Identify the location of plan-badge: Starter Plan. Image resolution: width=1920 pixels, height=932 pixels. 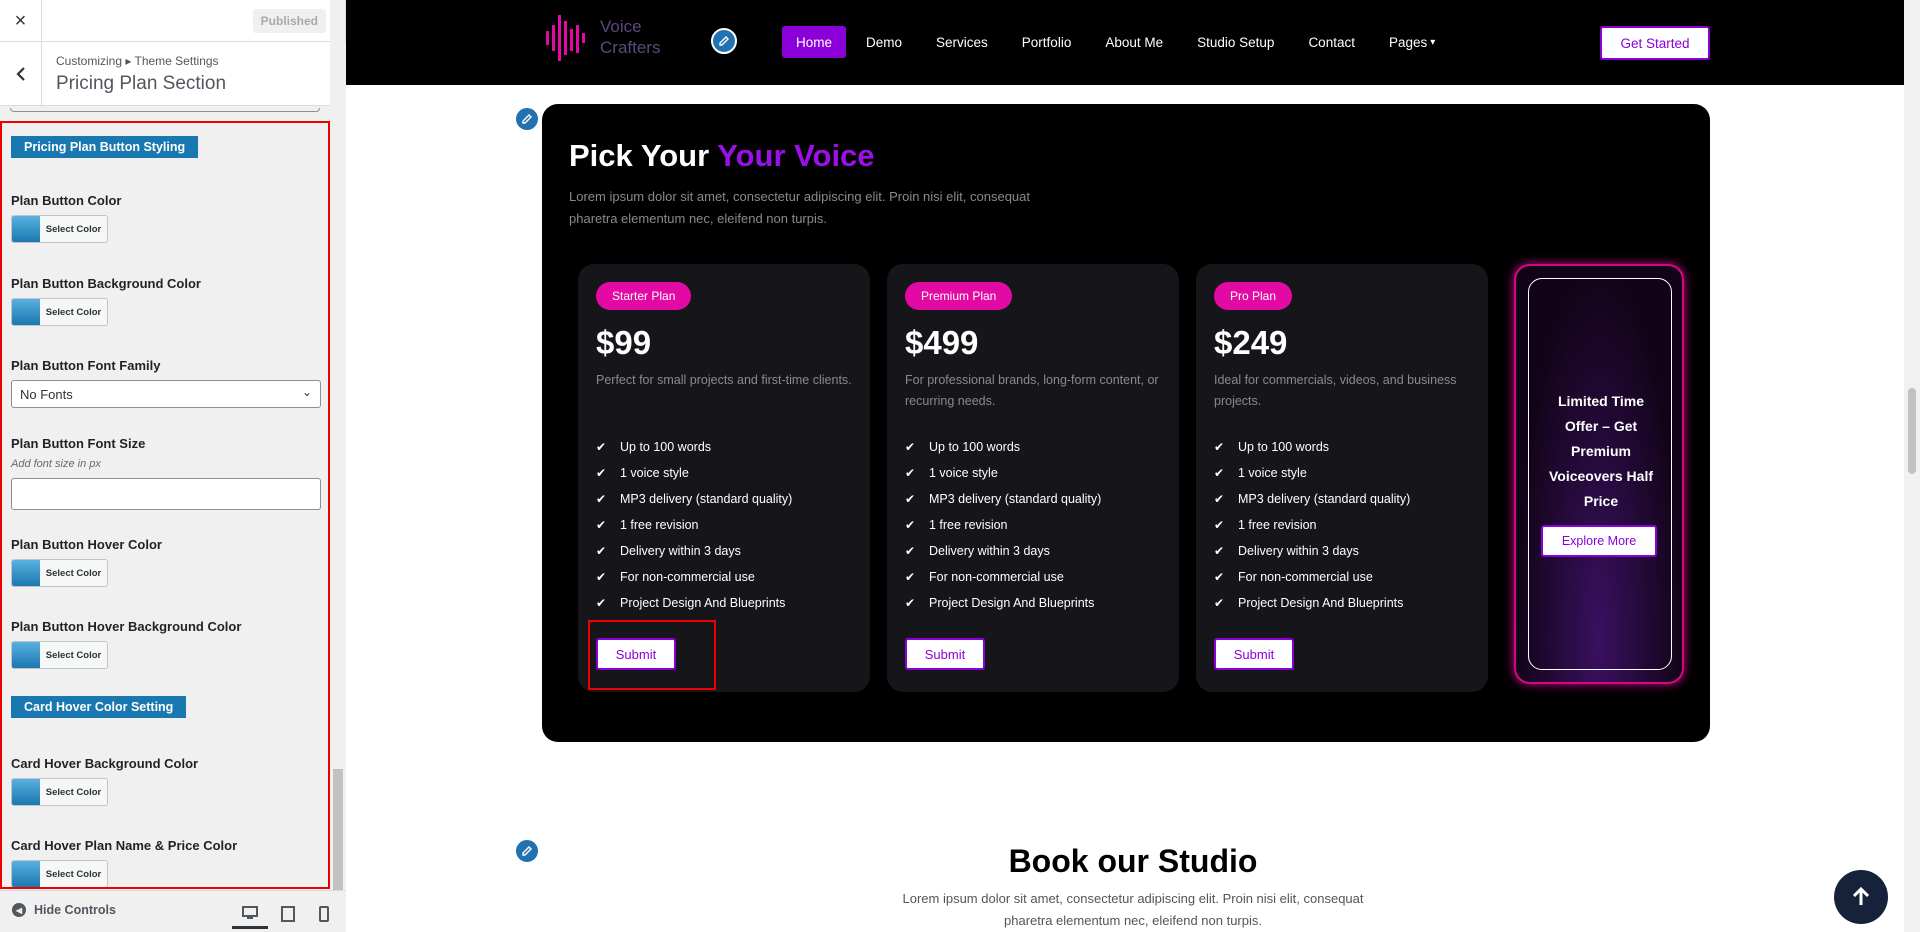
(644, 296).